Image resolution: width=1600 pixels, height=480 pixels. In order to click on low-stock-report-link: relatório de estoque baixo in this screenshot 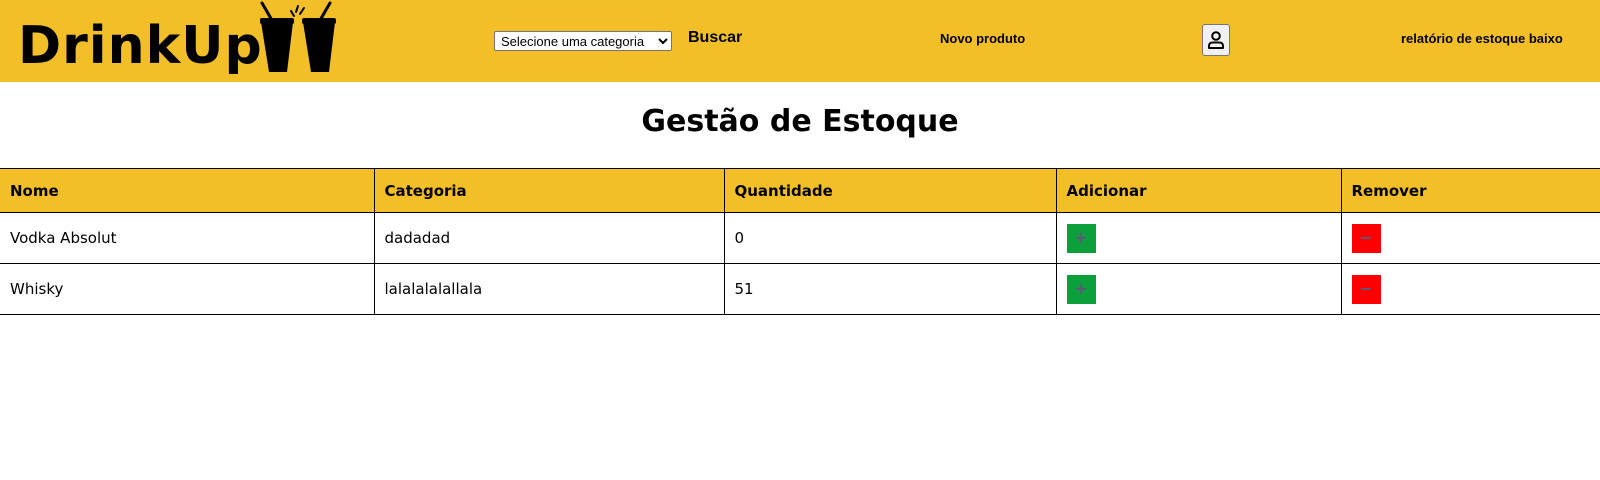, I will do `click(1482, 38)`.